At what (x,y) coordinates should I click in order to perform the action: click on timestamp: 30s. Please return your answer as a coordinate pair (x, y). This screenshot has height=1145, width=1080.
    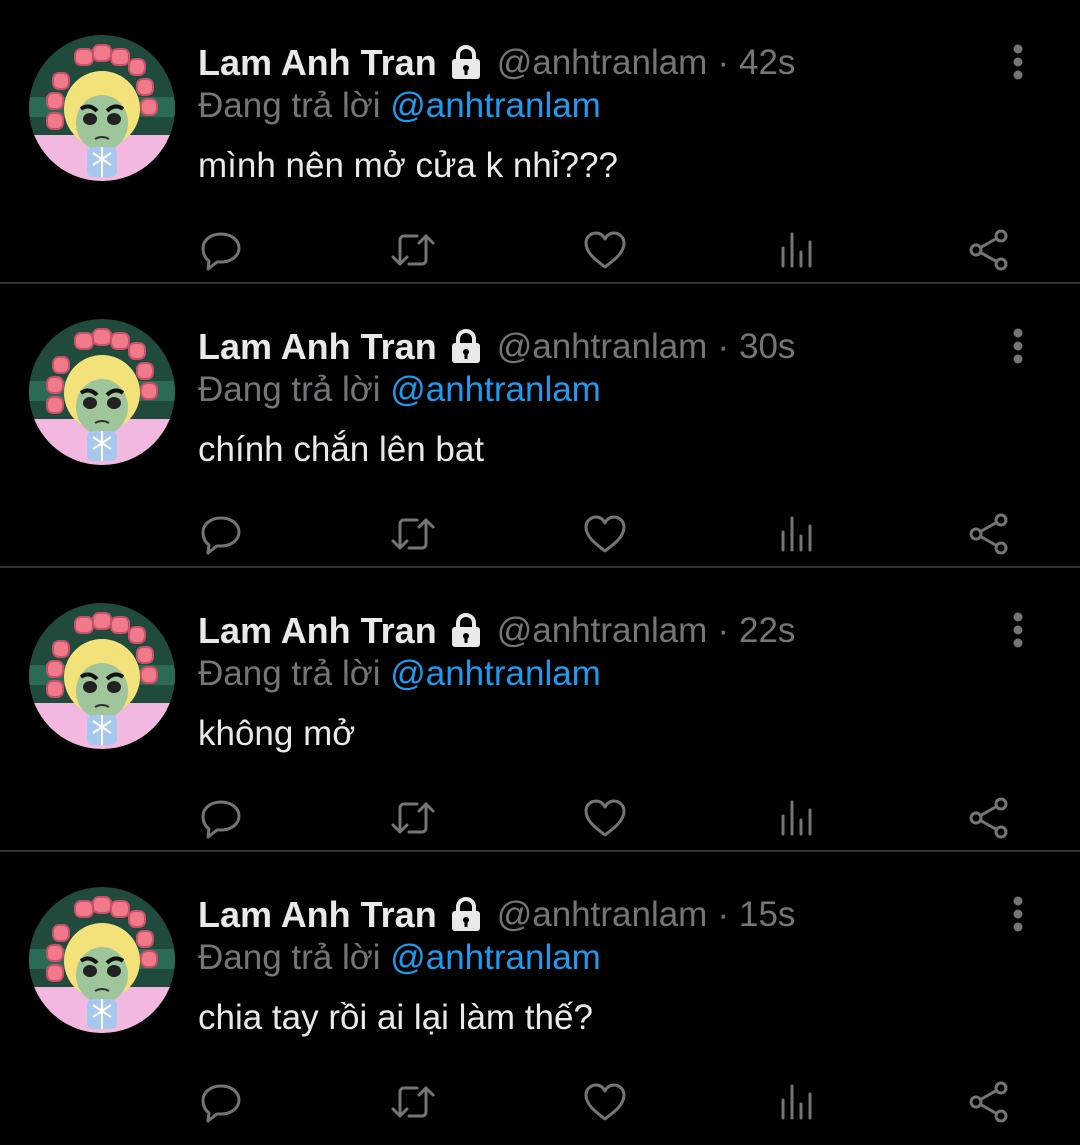
    Looking at the image, I should click on (767, 347).